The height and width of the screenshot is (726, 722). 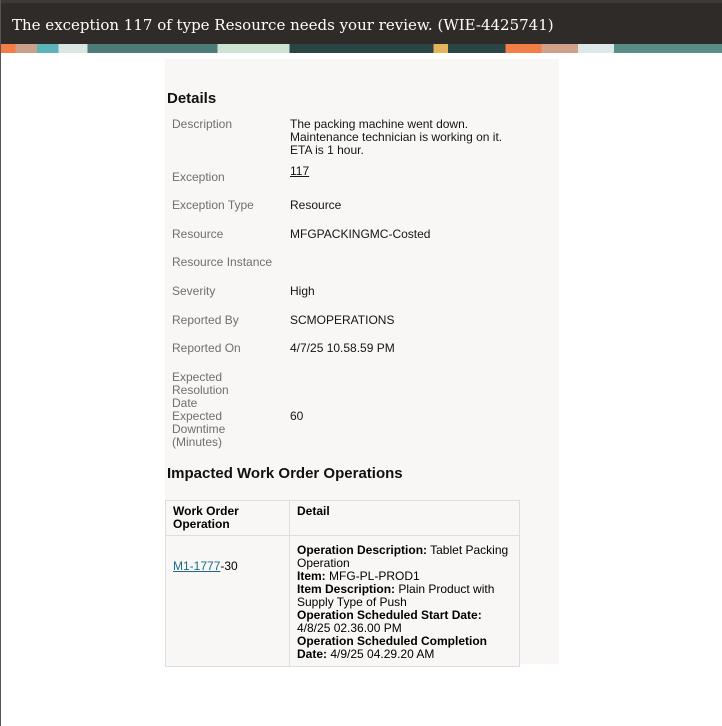 I want to click on field-label: Reported By, so click(x=205, y=320).